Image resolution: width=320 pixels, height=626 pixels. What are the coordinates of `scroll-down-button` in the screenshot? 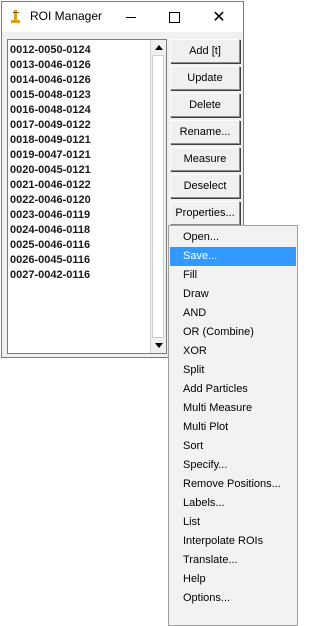 It's located at (158, 345).